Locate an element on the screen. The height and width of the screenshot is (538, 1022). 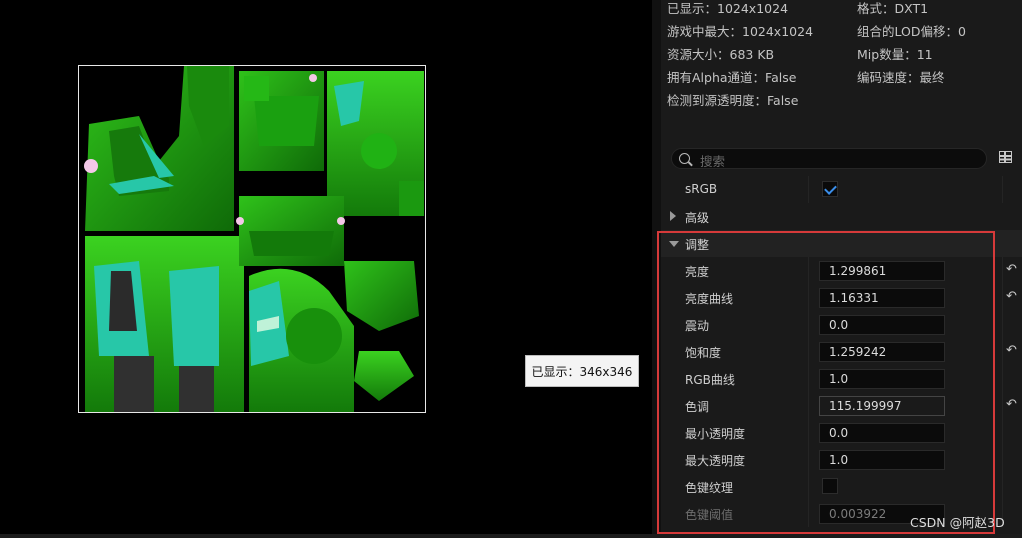
property-label: 亮度曲线 is located at coordinates (709, 299).